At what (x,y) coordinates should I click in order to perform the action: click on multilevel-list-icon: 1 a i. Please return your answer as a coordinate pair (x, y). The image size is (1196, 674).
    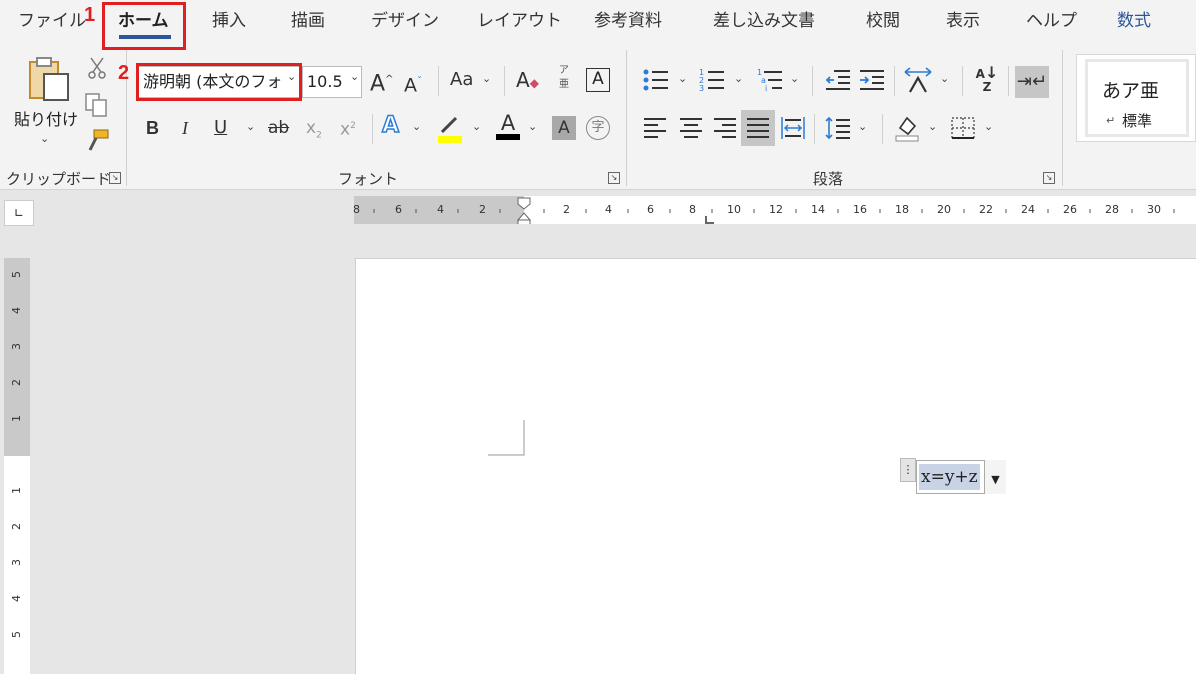
    Looking at the image, I should click on (770, 80).